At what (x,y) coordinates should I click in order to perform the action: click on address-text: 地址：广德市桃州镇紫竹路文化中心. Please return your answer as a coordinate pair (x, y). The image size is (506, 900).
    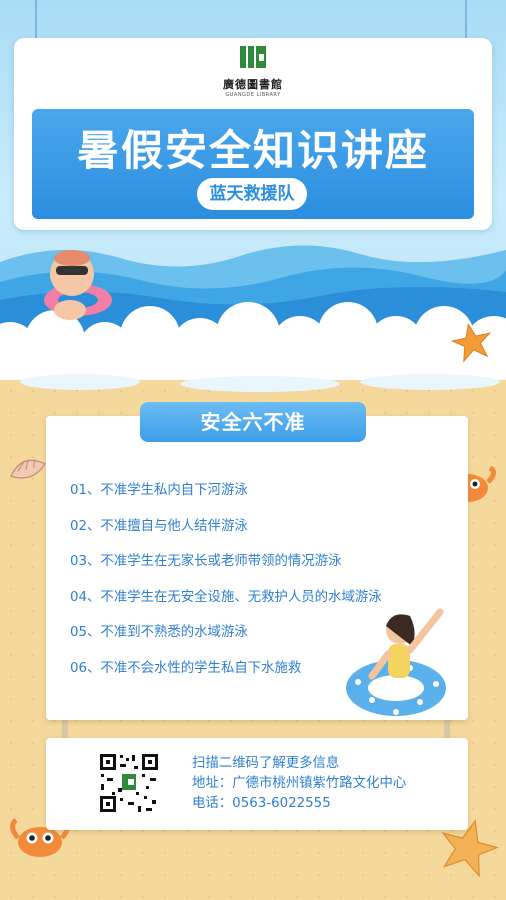
    Looking at the image, I should click on (299, 783).